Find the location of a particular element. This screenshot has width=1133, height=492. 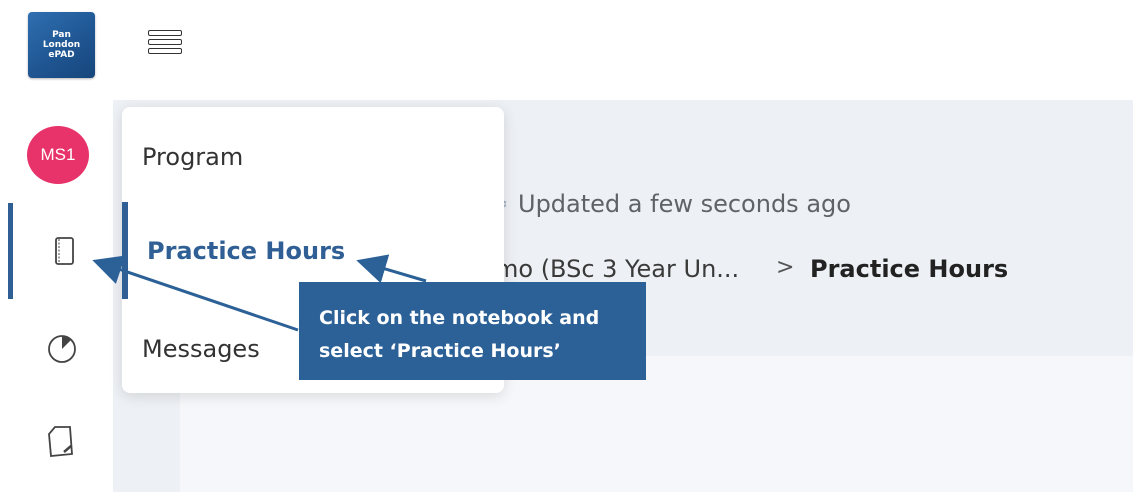

document-edit-icon is located at coordinates (61, 442).